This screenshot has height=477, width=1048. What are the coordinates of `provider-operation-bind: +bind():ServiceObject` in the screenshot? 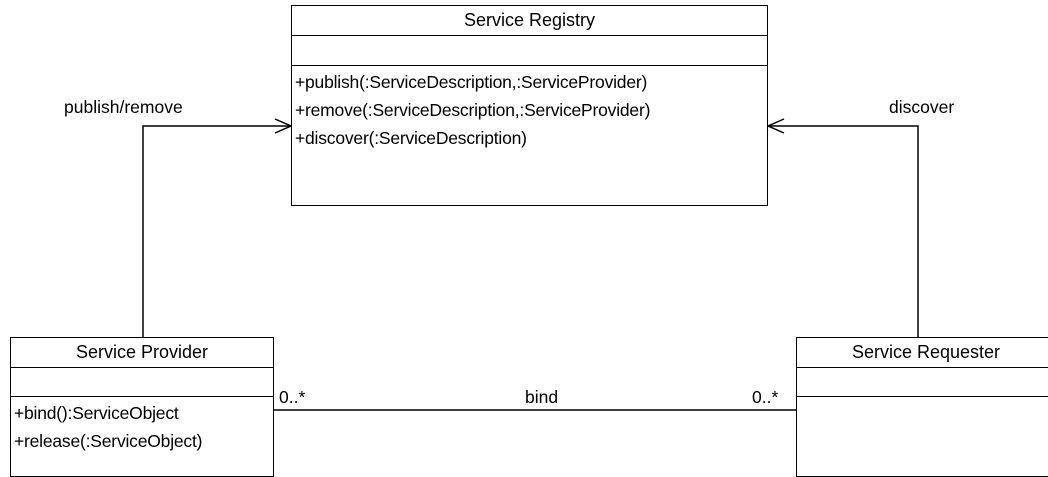 It's located at (96, 413).